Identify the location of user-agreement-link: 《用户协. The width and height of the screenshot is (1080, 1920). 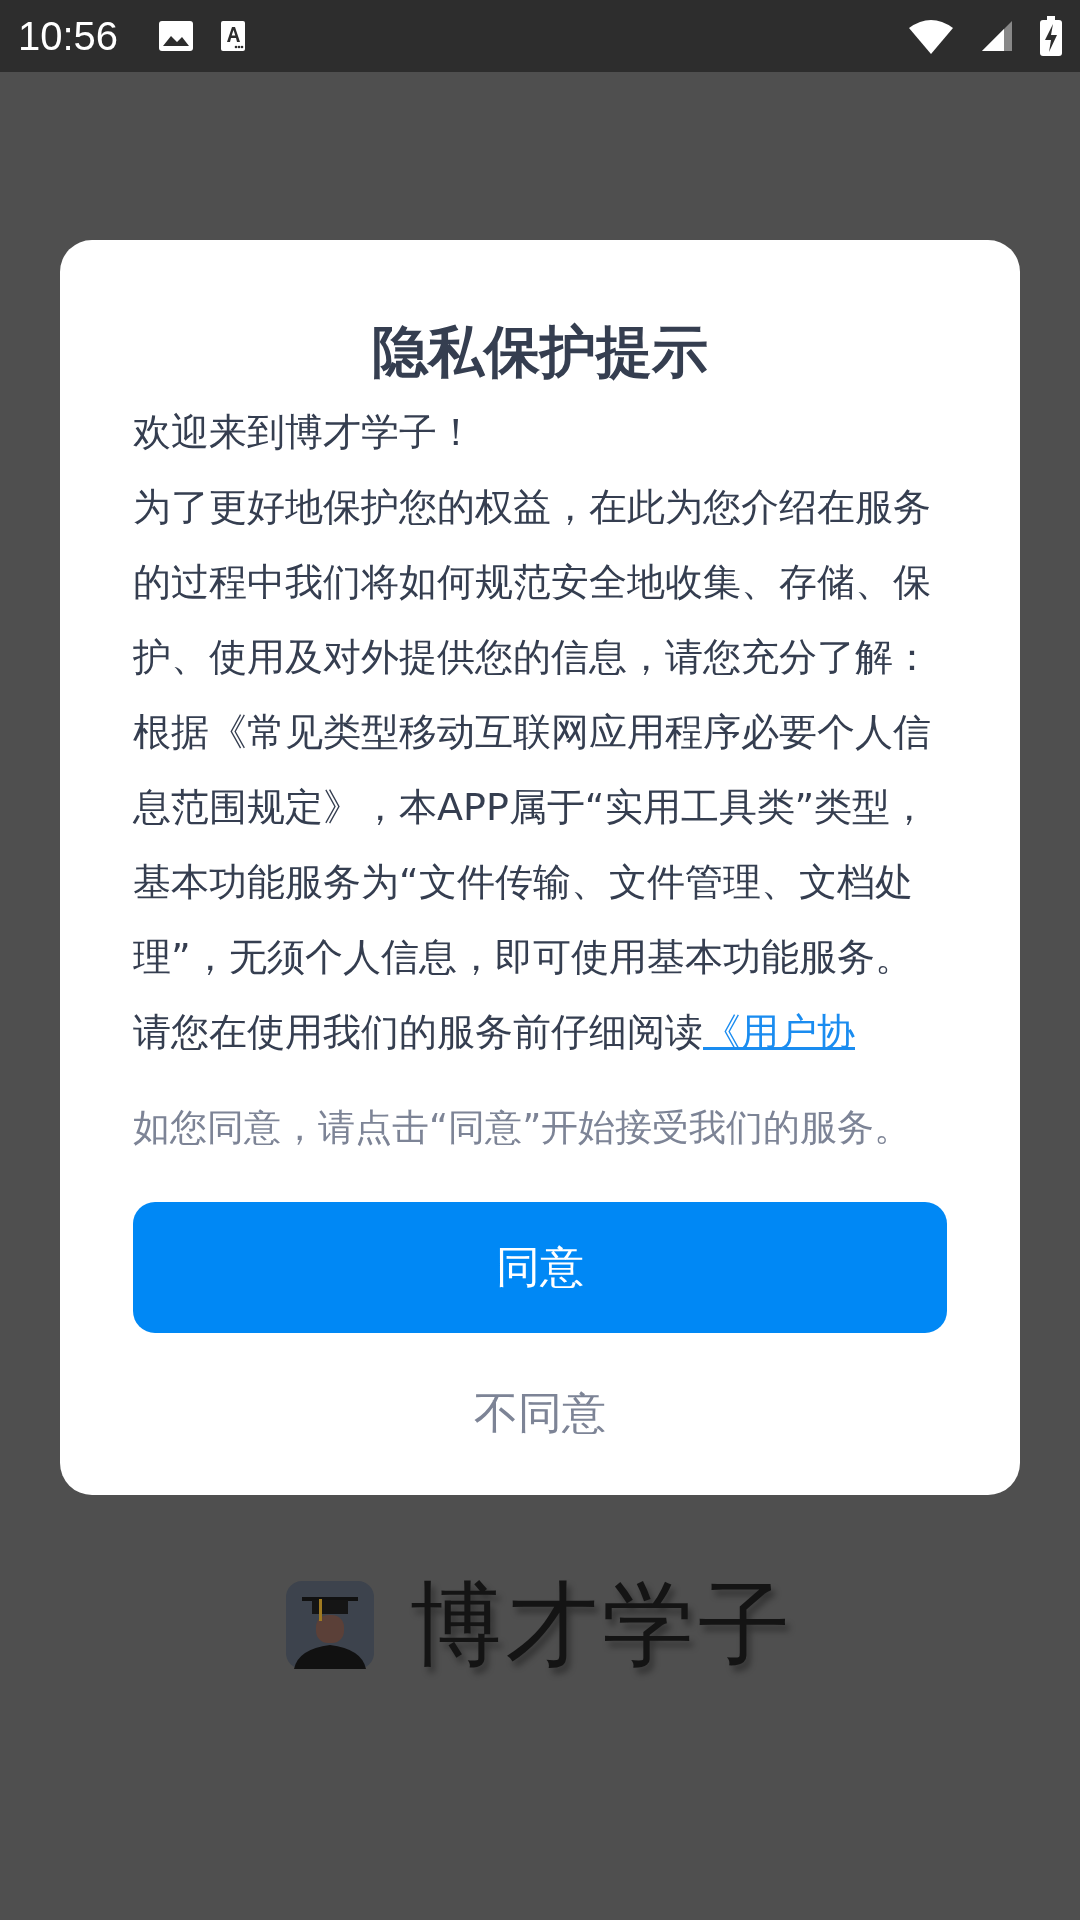
(779, 1032).